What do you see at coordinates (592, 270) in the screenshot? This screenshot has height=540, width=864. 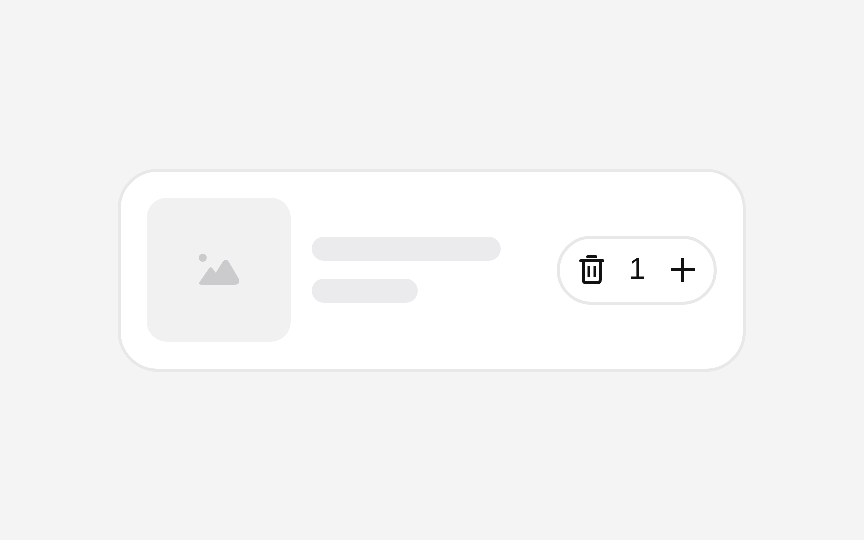 I see `delete-button` at bounding box center [592, 270].